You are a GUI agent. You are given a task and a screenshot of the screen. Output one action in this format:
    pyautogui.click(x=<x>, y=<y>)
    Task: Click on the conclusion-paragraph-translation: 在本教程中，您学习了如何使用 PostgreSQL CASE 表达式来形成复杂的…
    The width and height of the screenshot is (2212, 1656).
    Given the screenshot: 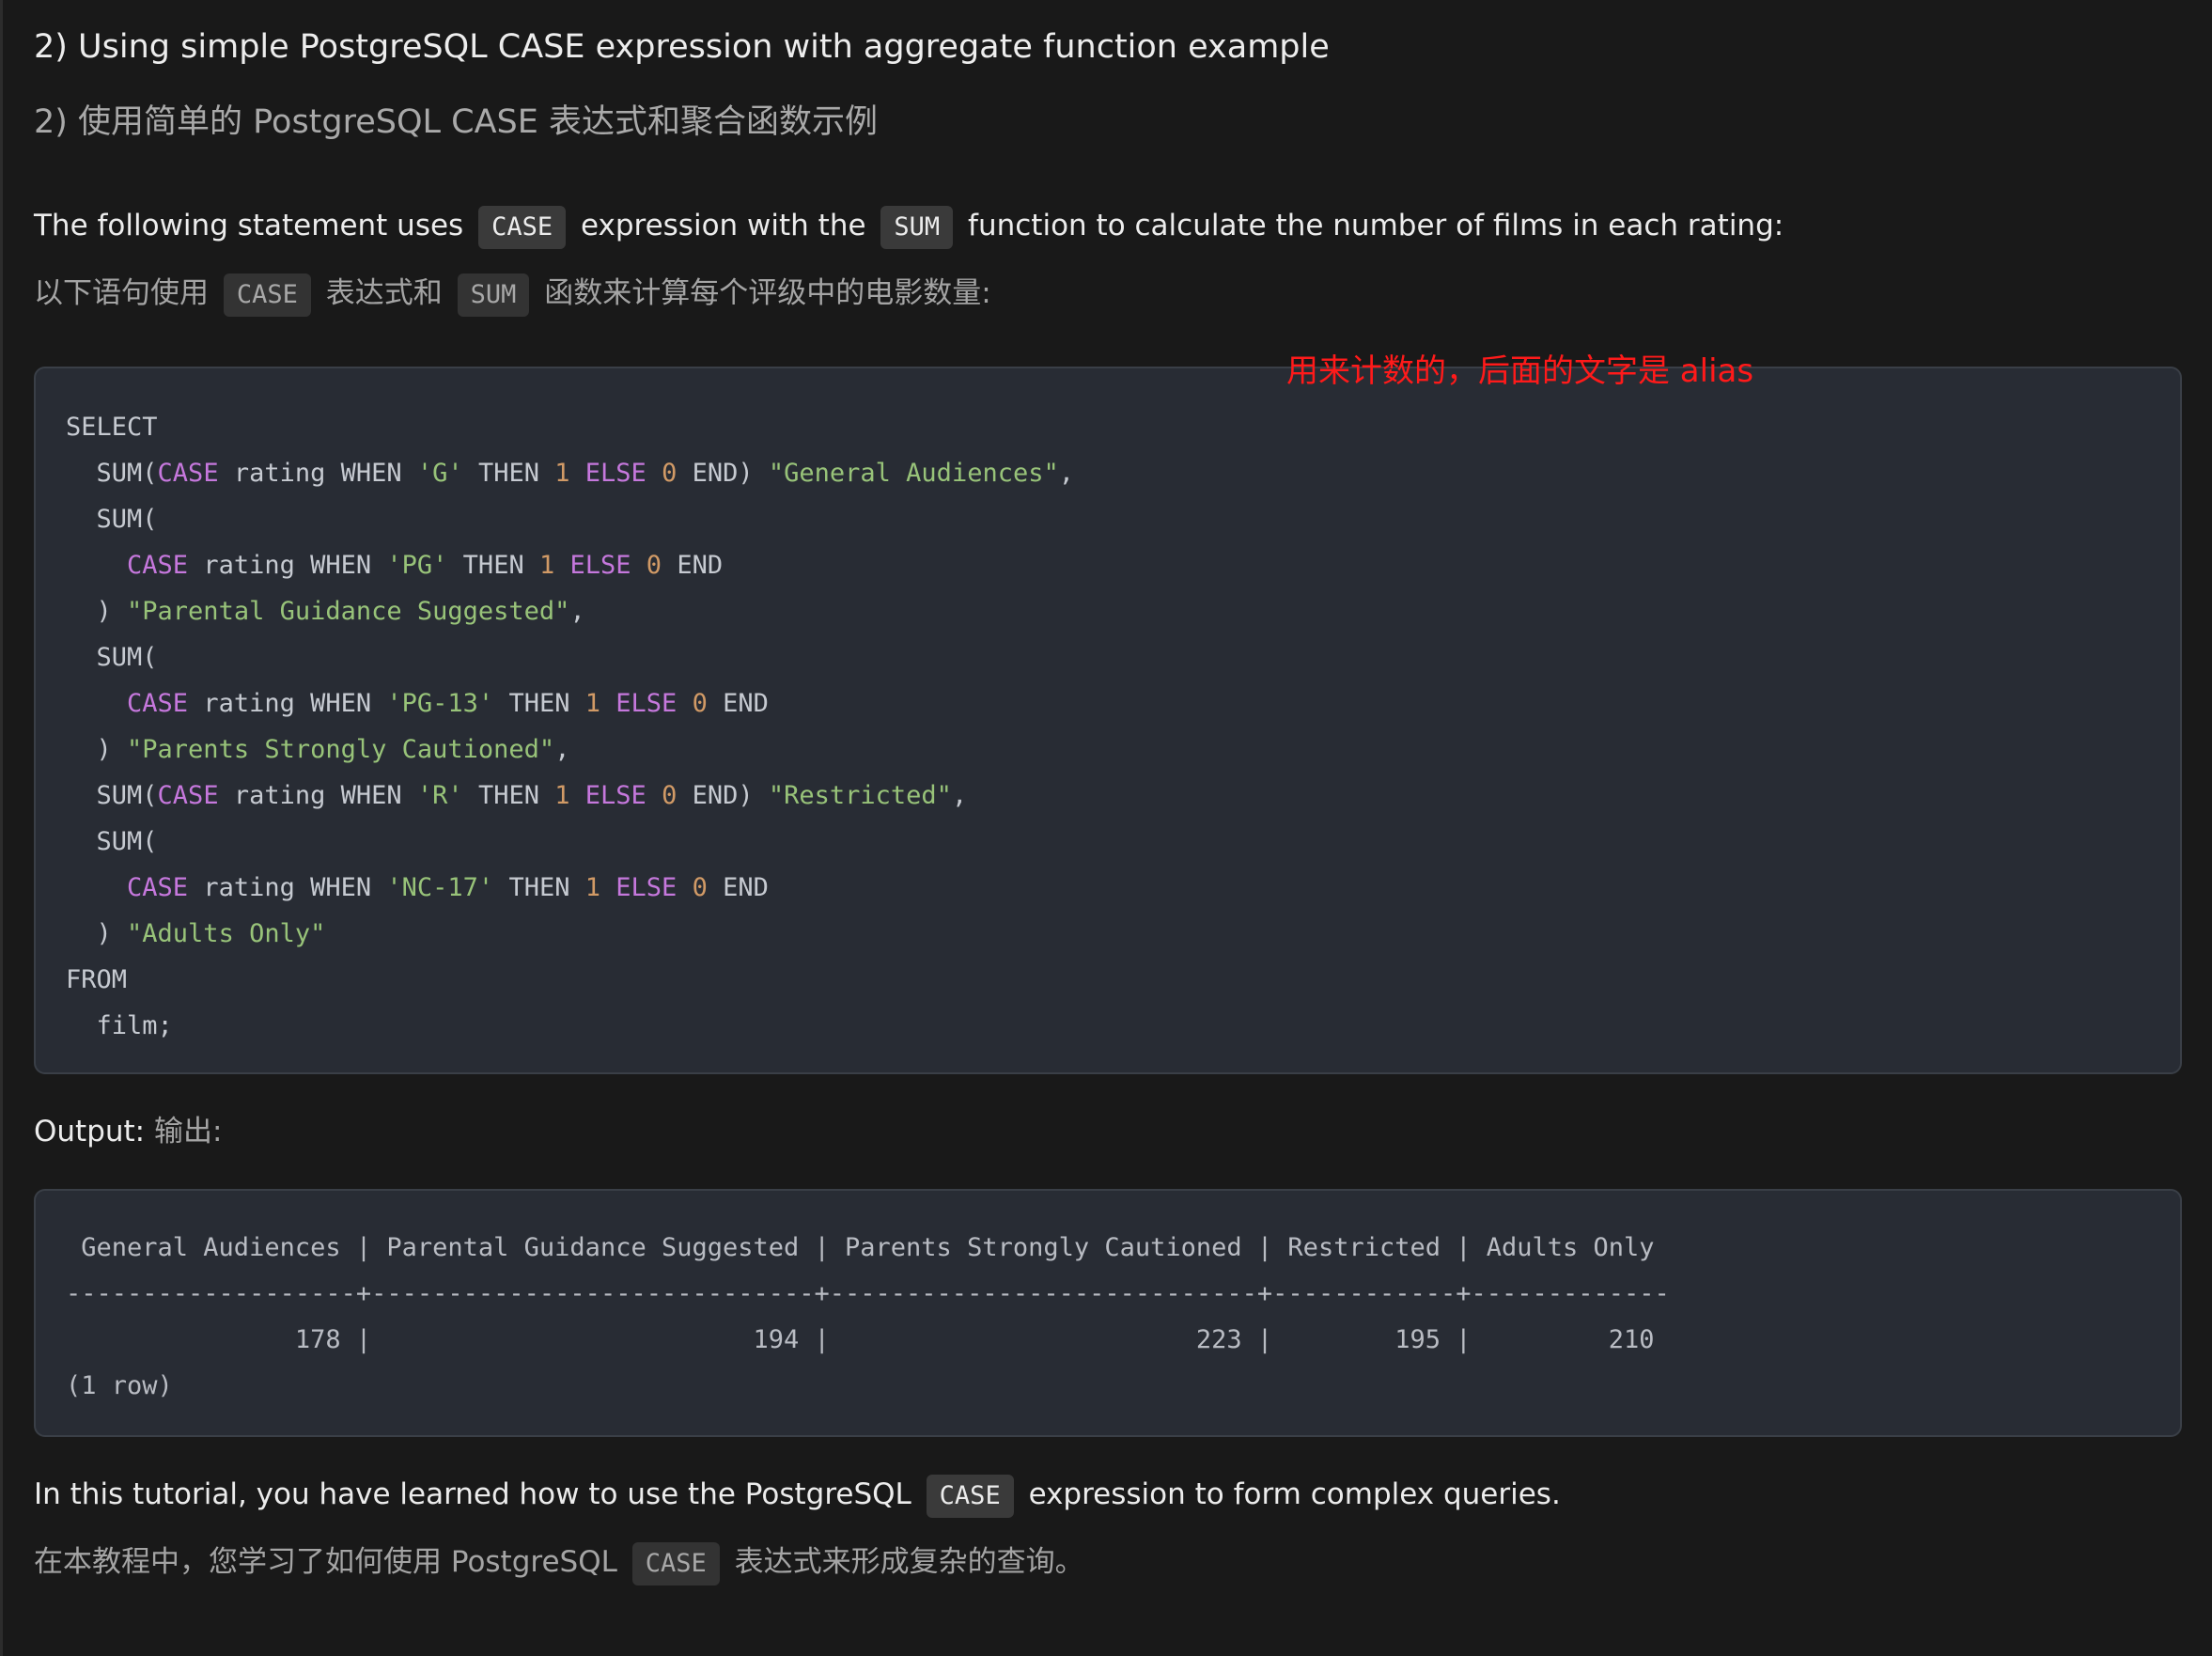 What is the action you would take?
    pyautogui.click(x=559, y=1562)
    